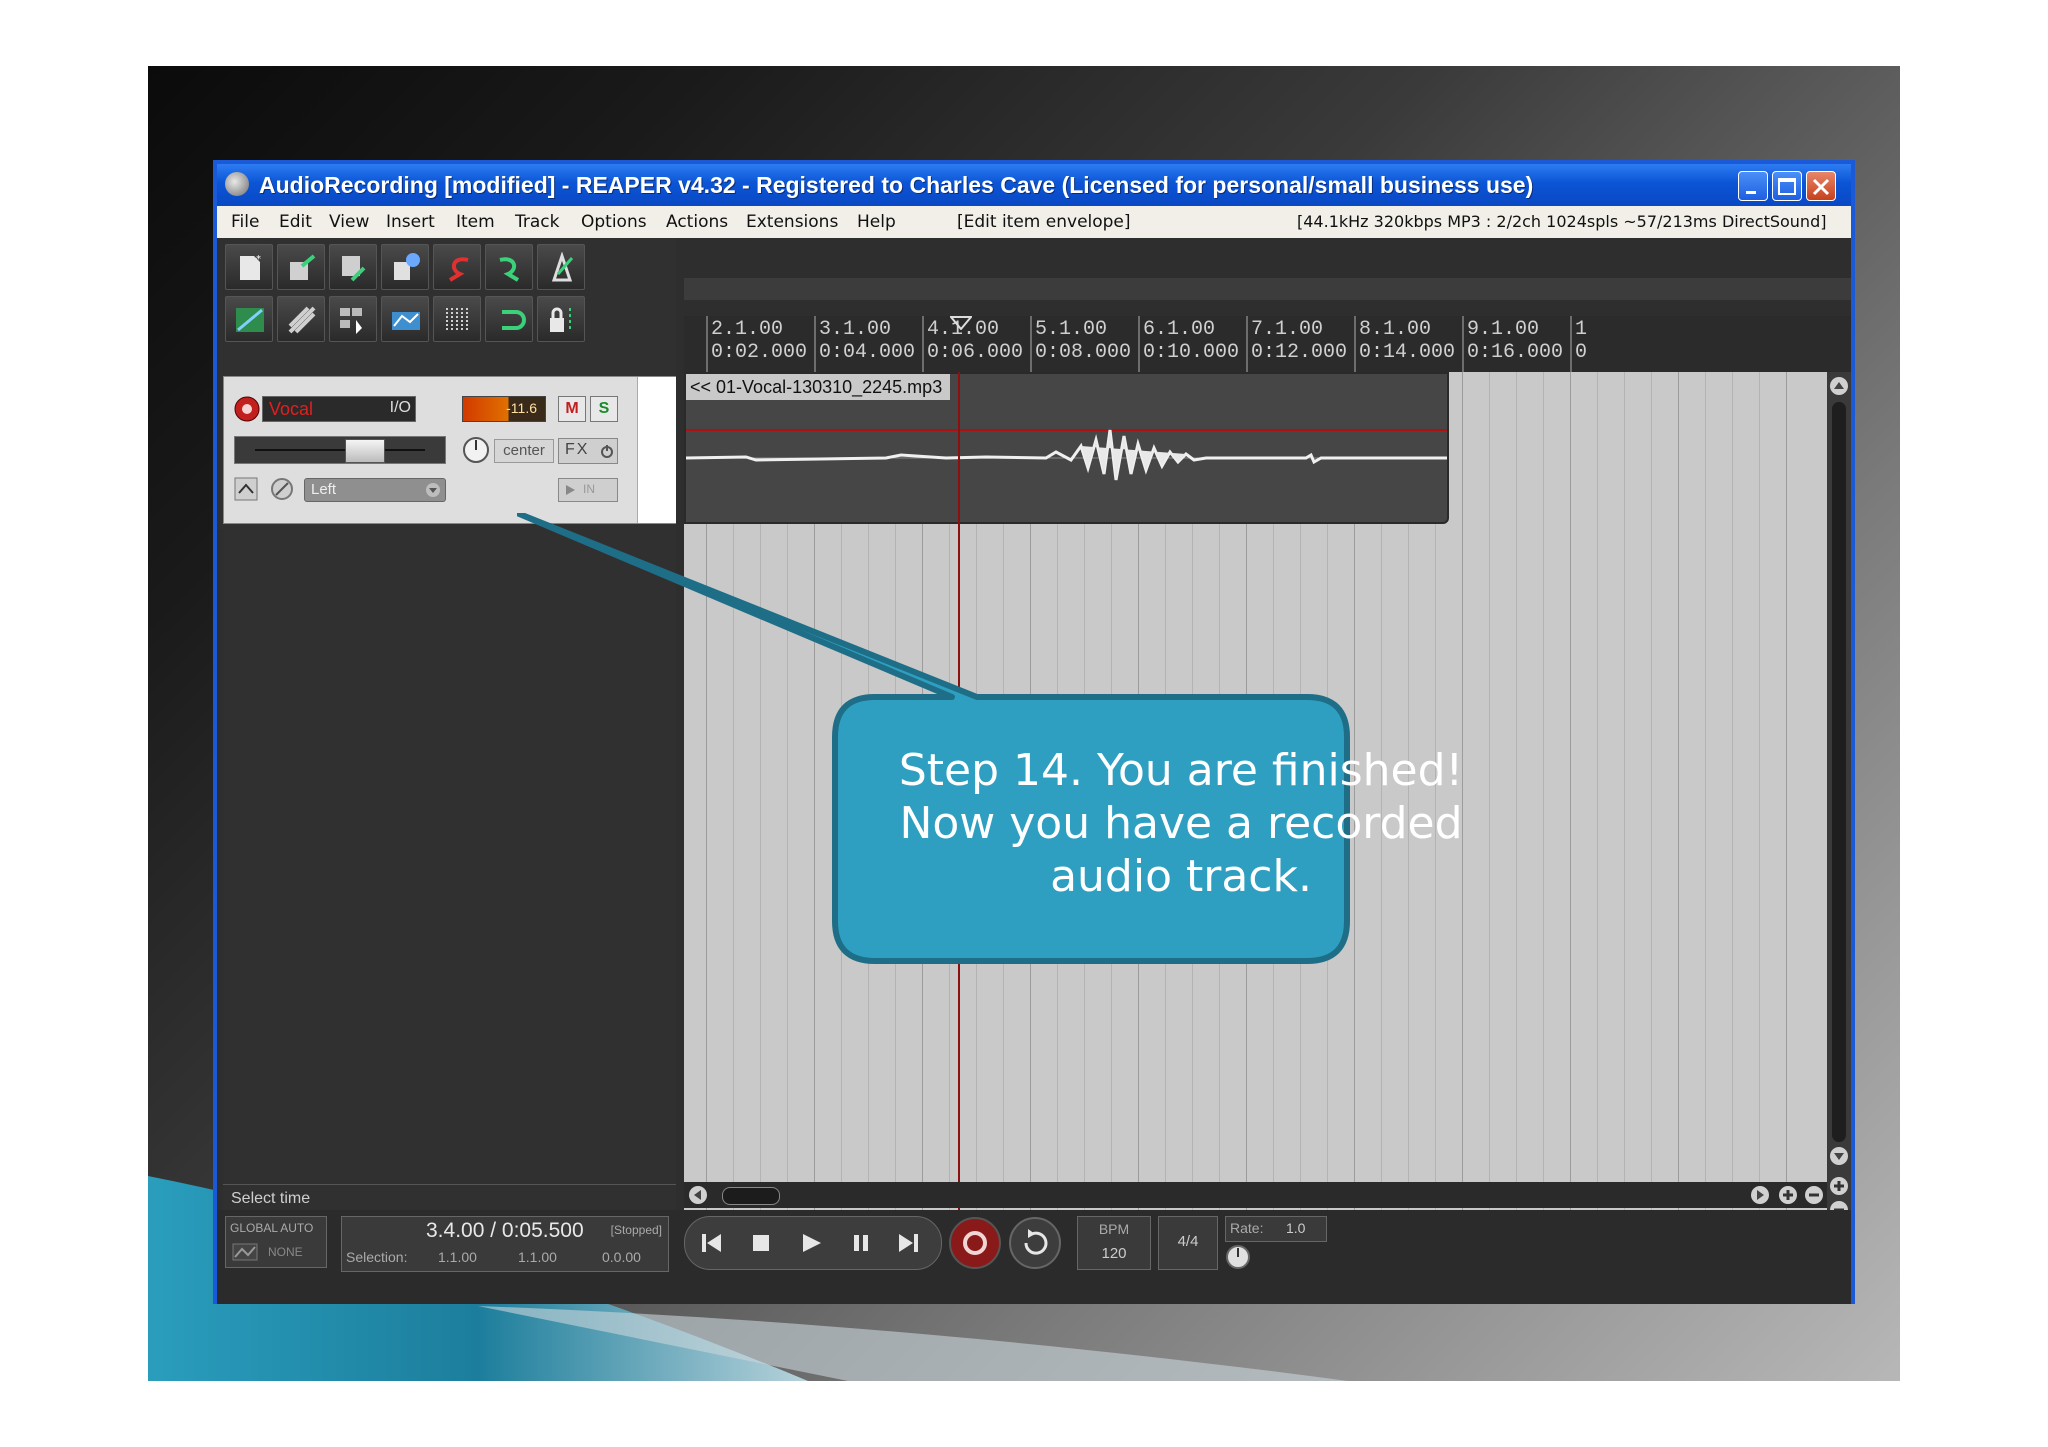  What do you see at coordinates (282, 489) in the screenshot?
I see `phase-invert-icon` at bounding box center [282, 489].